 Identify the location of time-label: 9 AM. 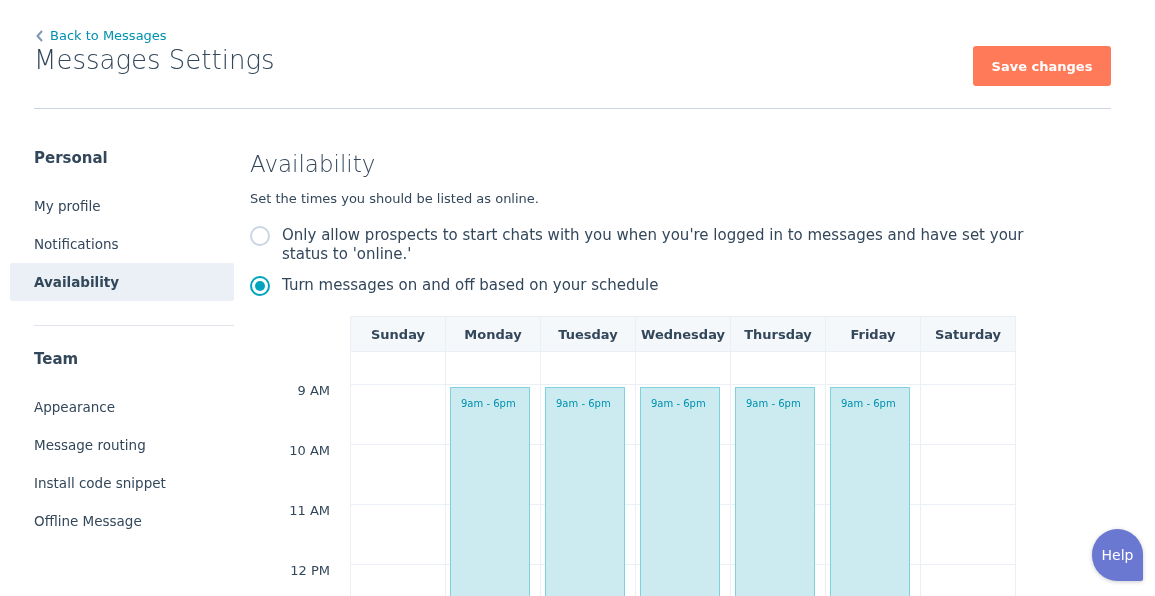
(313, 390).